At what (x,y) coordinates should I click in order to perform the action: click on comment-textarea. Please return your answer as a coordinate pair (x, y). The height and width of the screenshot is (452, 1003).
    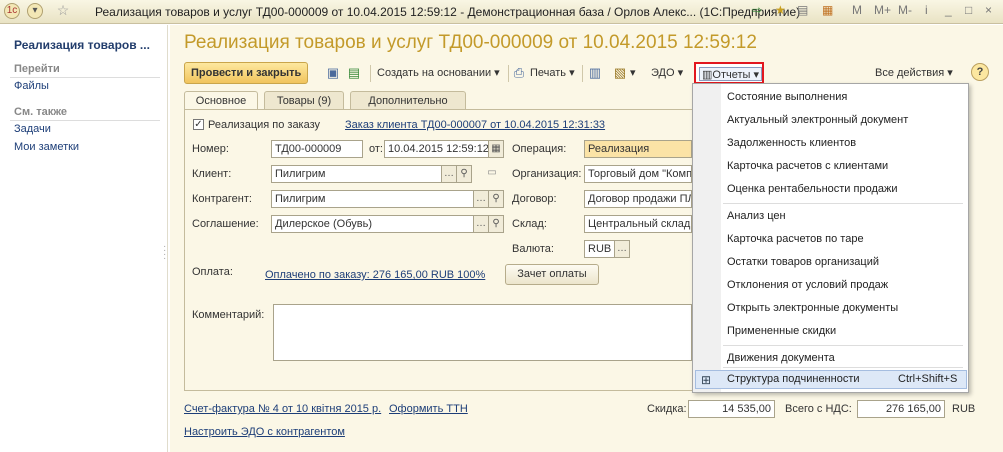
    Looking at the image, I should click on (482, 332).